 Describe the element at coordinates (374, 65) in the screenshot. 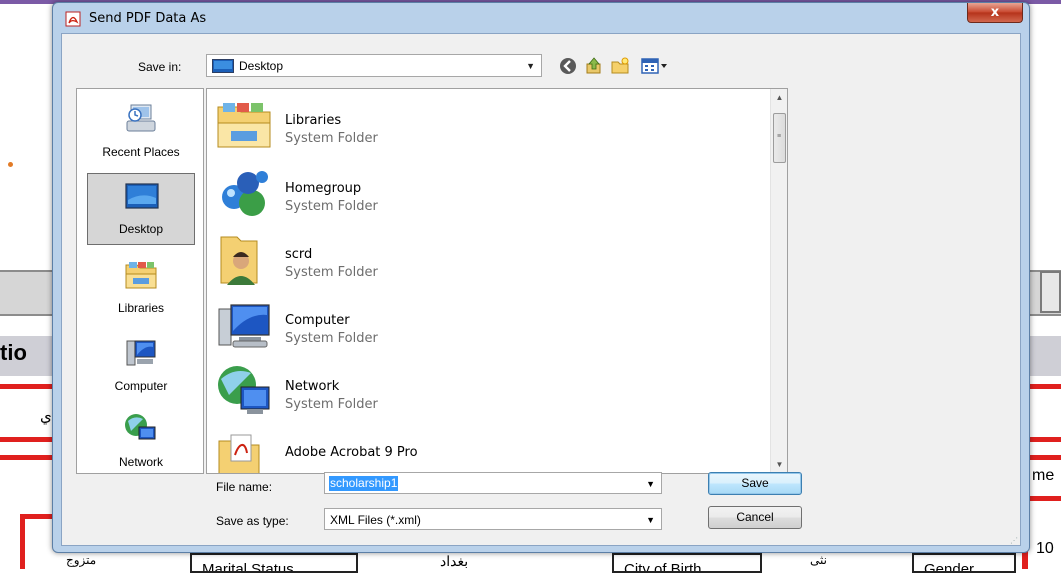

I see `save-in-dropdown: Desktop ▼` at that location.